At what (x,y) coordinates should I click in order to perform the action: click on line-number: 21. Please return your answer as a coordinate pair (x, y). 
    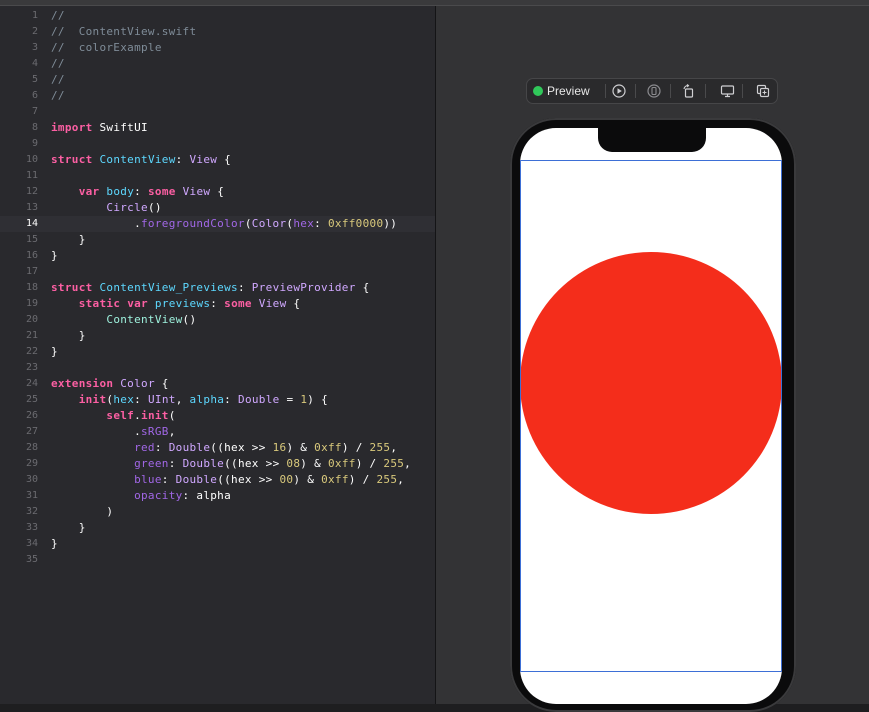
    Looking at the image, I should click on (31, 335).